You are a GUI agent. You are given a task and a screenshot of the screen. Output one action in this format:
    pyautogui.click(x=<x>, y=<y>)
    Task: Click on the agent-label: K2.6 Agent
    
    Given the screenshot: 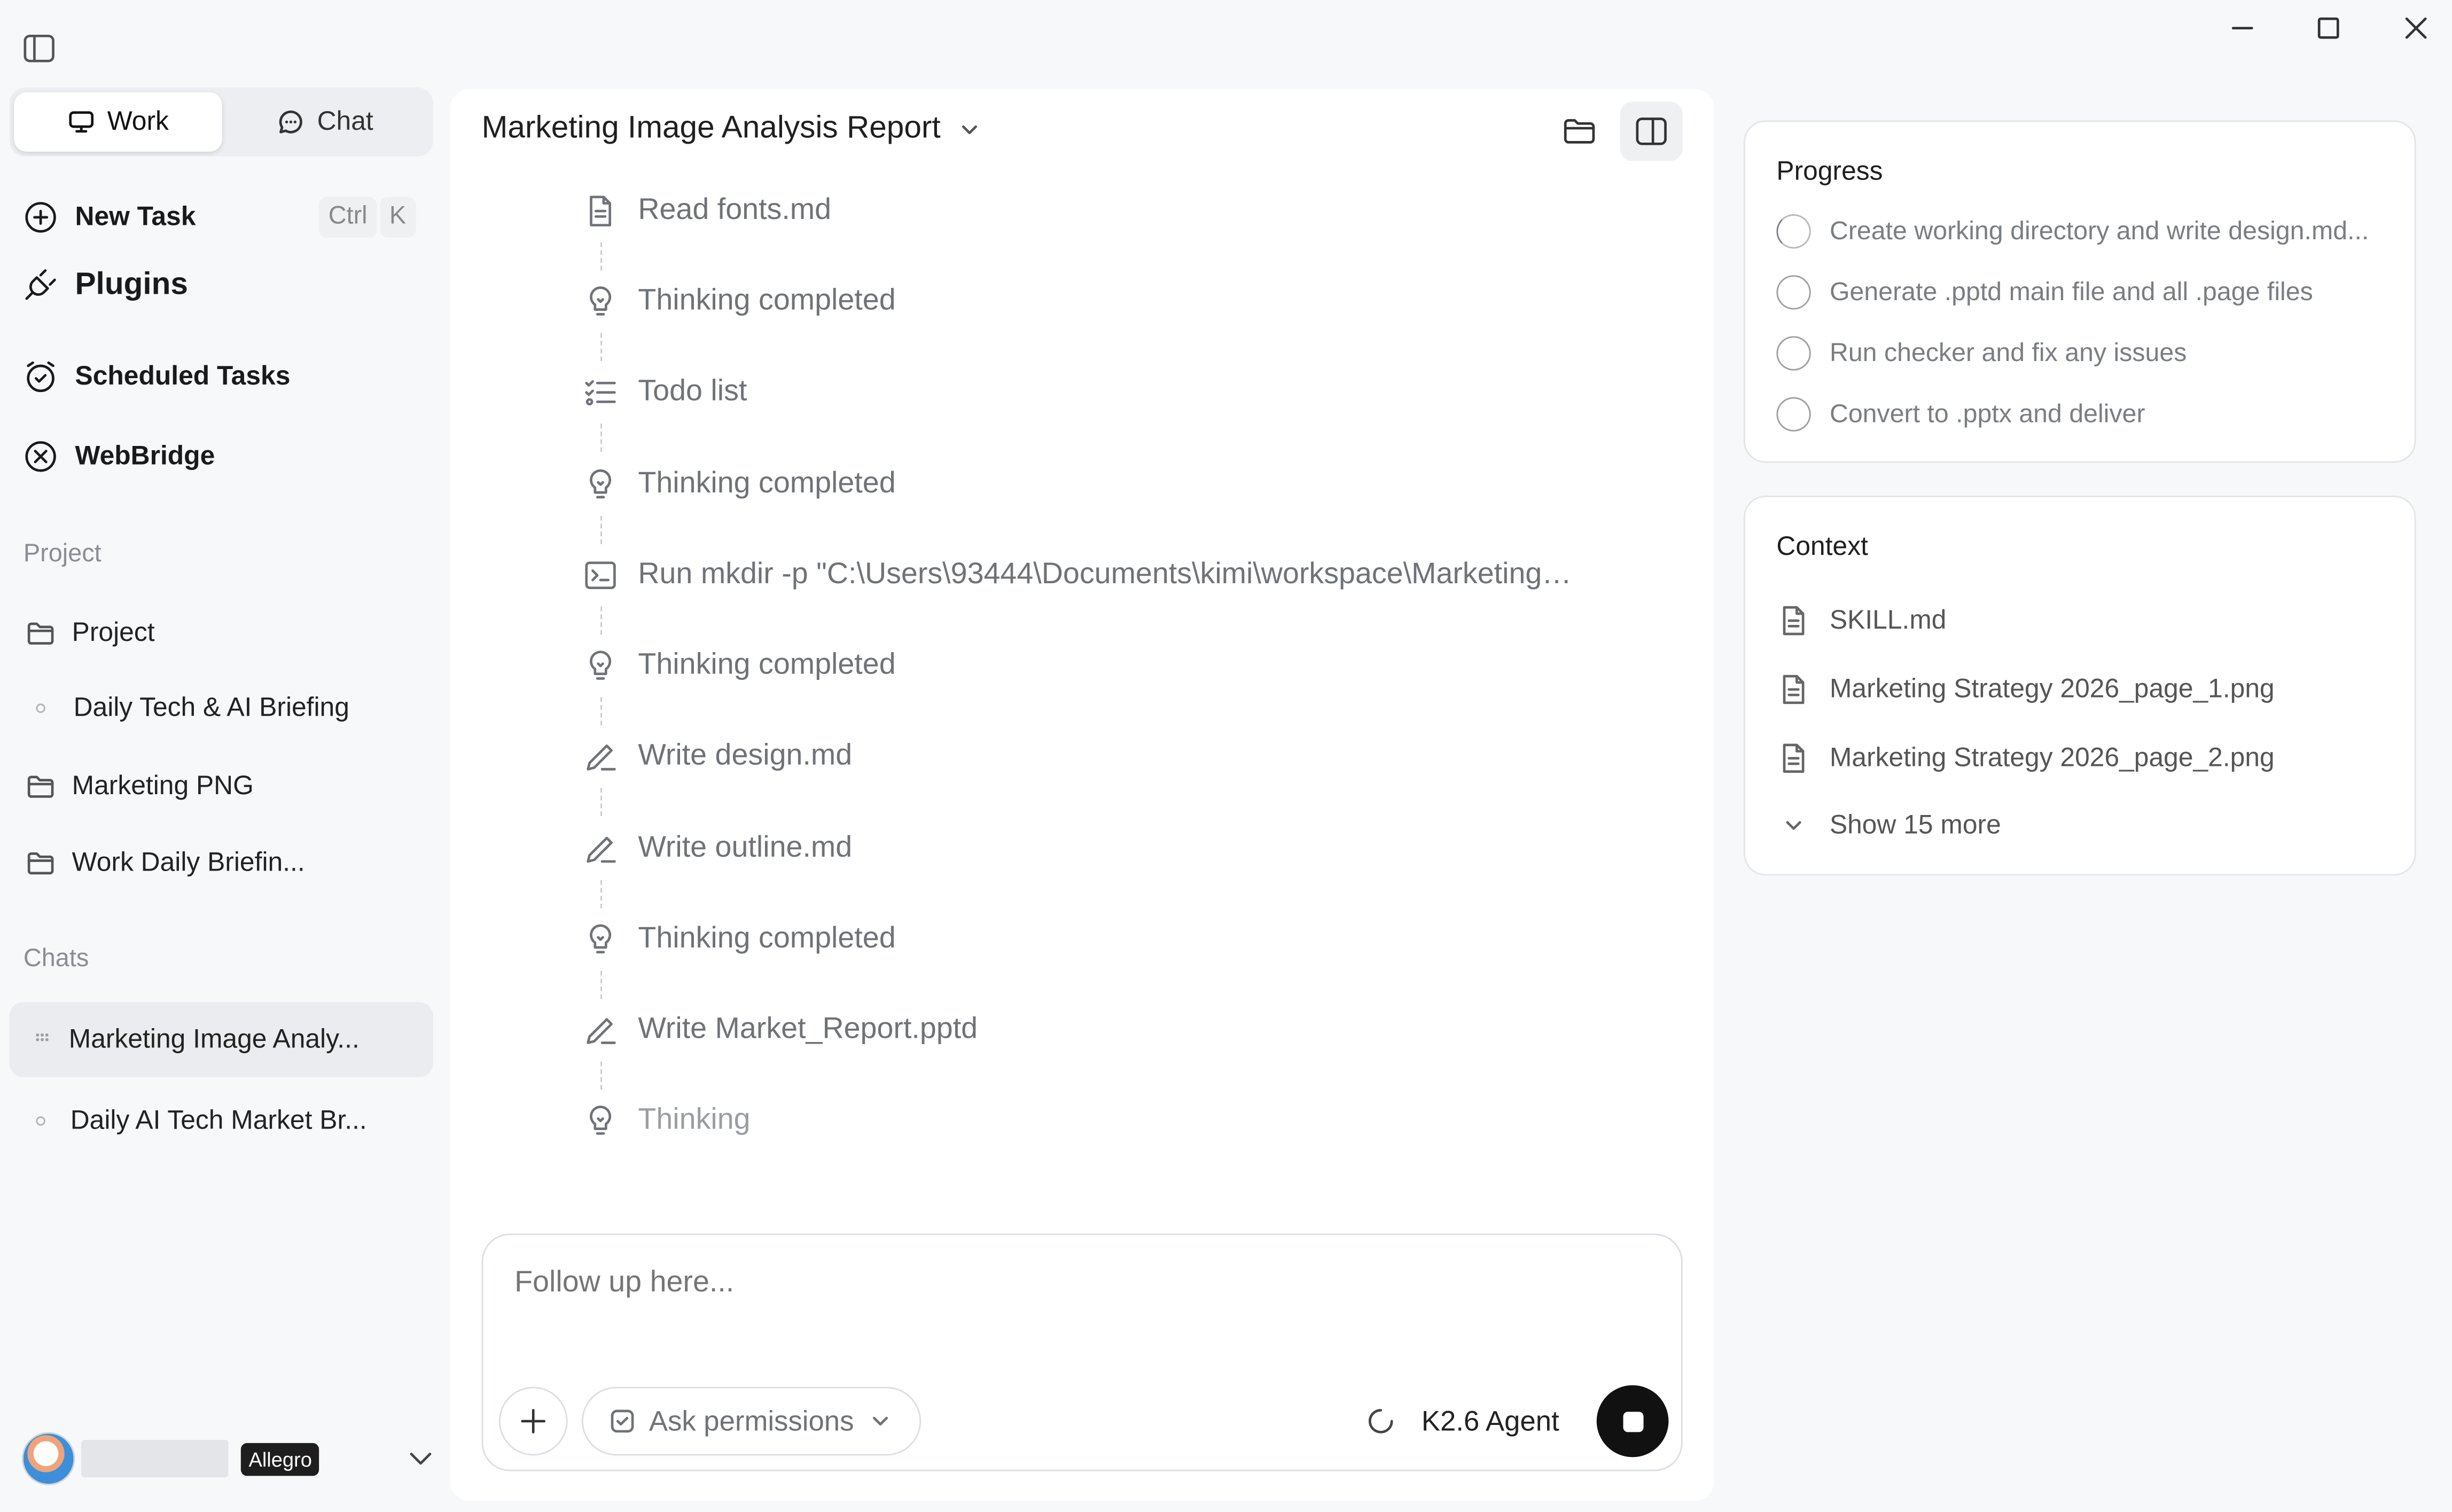 What is the action you would take?
    pyautogui.click(x=1490, y=1421)
    